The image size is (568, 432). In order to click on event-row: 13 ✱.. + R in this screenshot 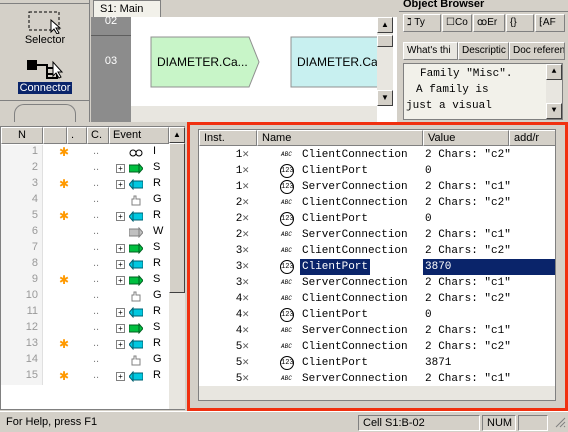, I will do `click(85, 345)`.